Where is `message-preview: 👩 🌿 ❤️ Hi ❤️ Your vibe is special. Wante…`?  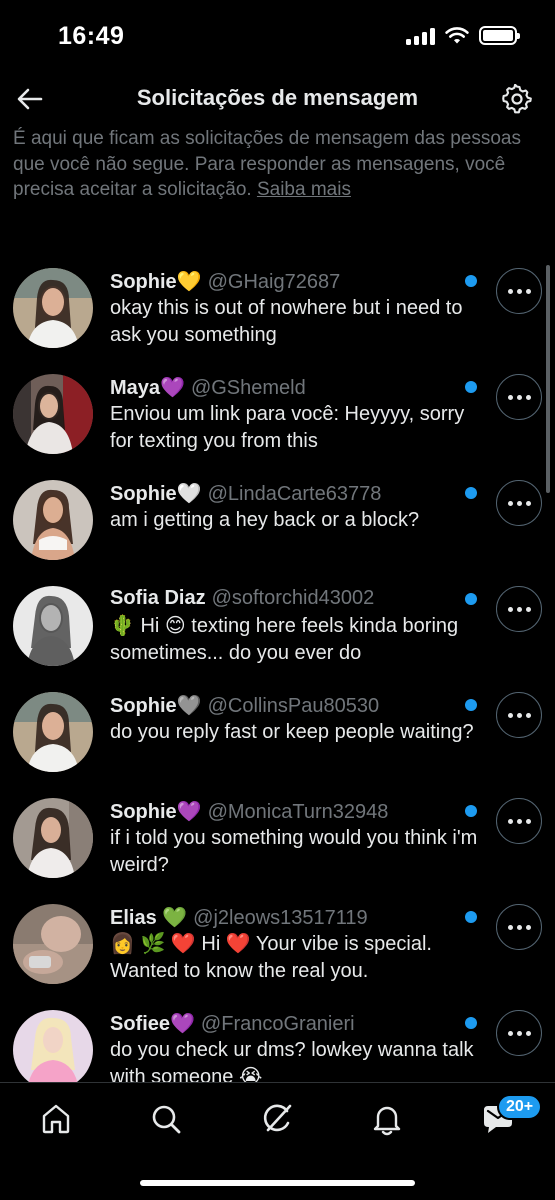
message-preview: 👩 🌿 ❤️ Hi ❤️ Your vibe is special. Wante… is located at coordinates (271, 957).